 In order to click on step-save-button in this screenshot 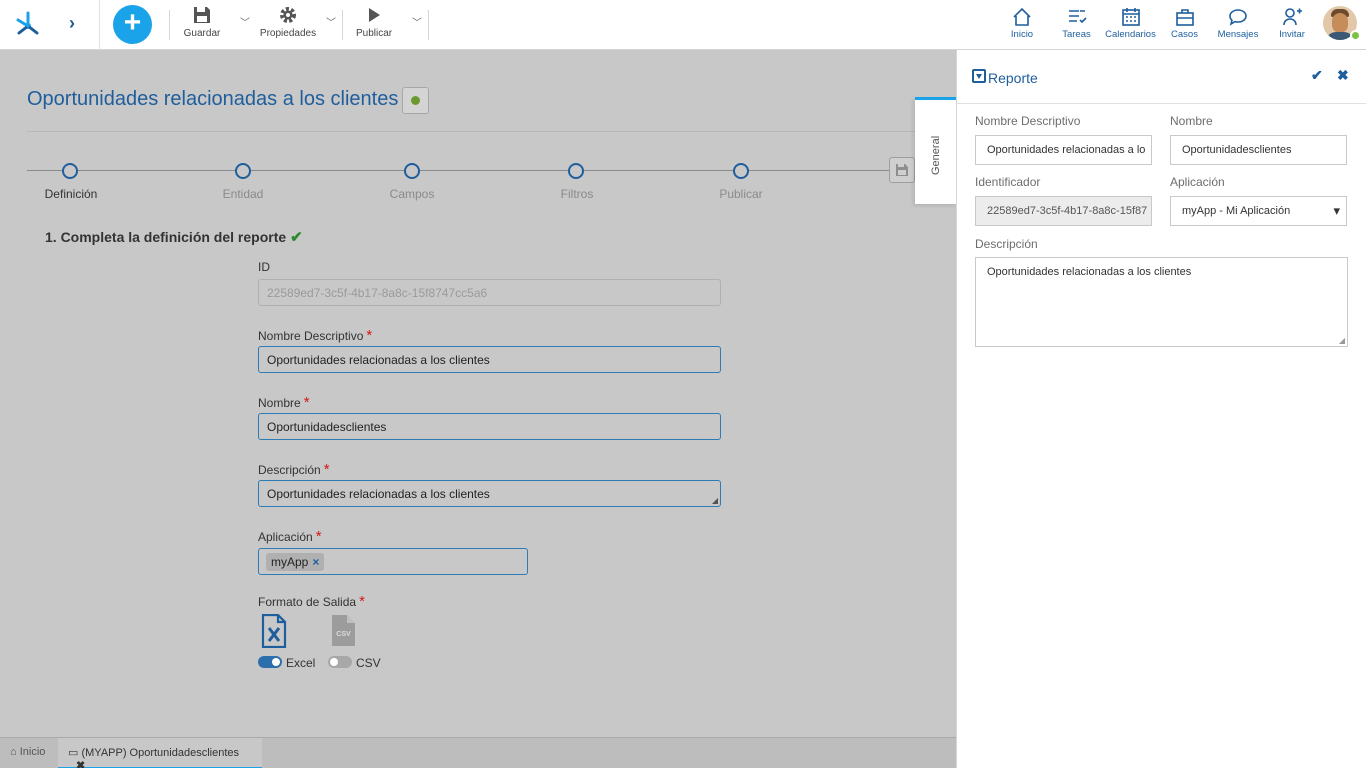, I will do `click(902, 170)`.